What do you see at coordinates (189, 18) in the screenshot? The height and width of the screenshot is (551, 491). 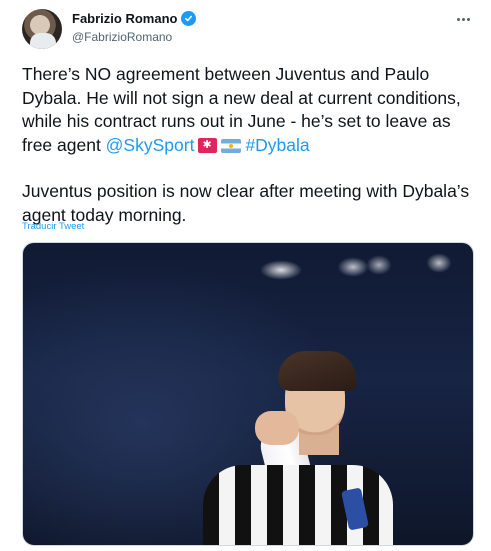 I see `verified-badge-icon` at bounding box center [189, 18].